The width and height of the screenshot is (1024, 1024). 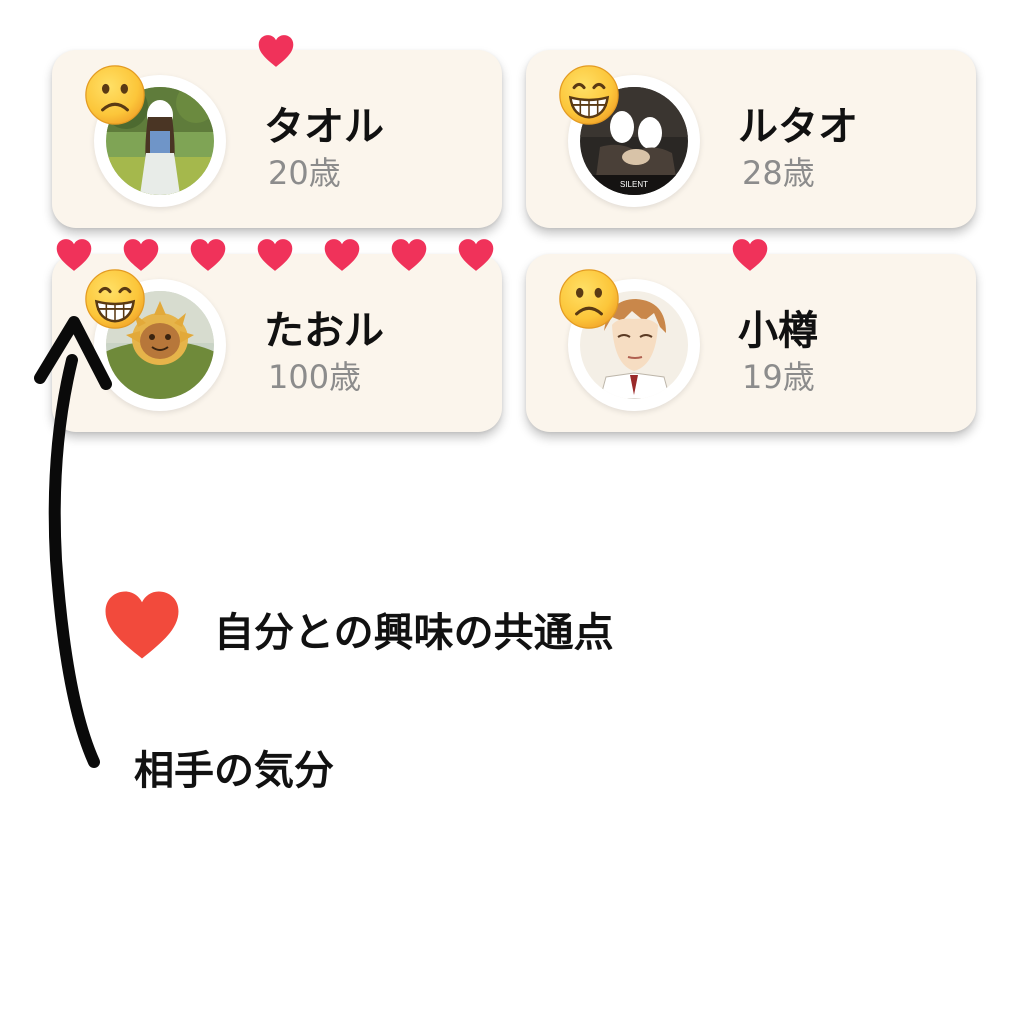 I want to click on user-card-4: 小樽 19歳, so click(x=751, y=343).